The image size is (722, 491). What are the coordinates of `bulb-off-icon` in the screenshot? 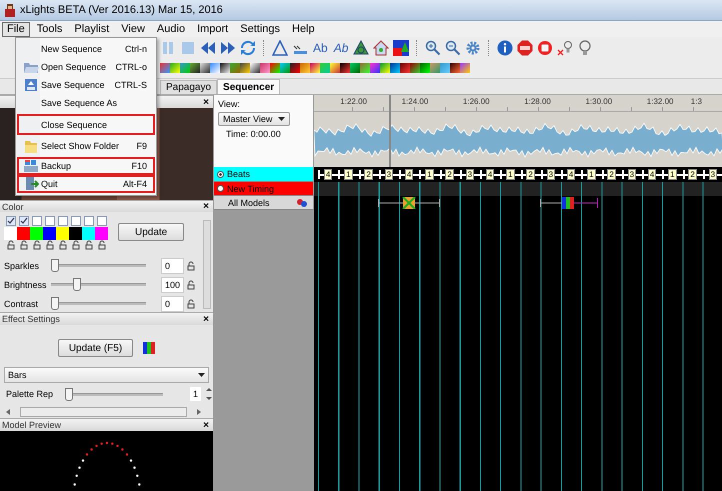 It's located at (565, 48).